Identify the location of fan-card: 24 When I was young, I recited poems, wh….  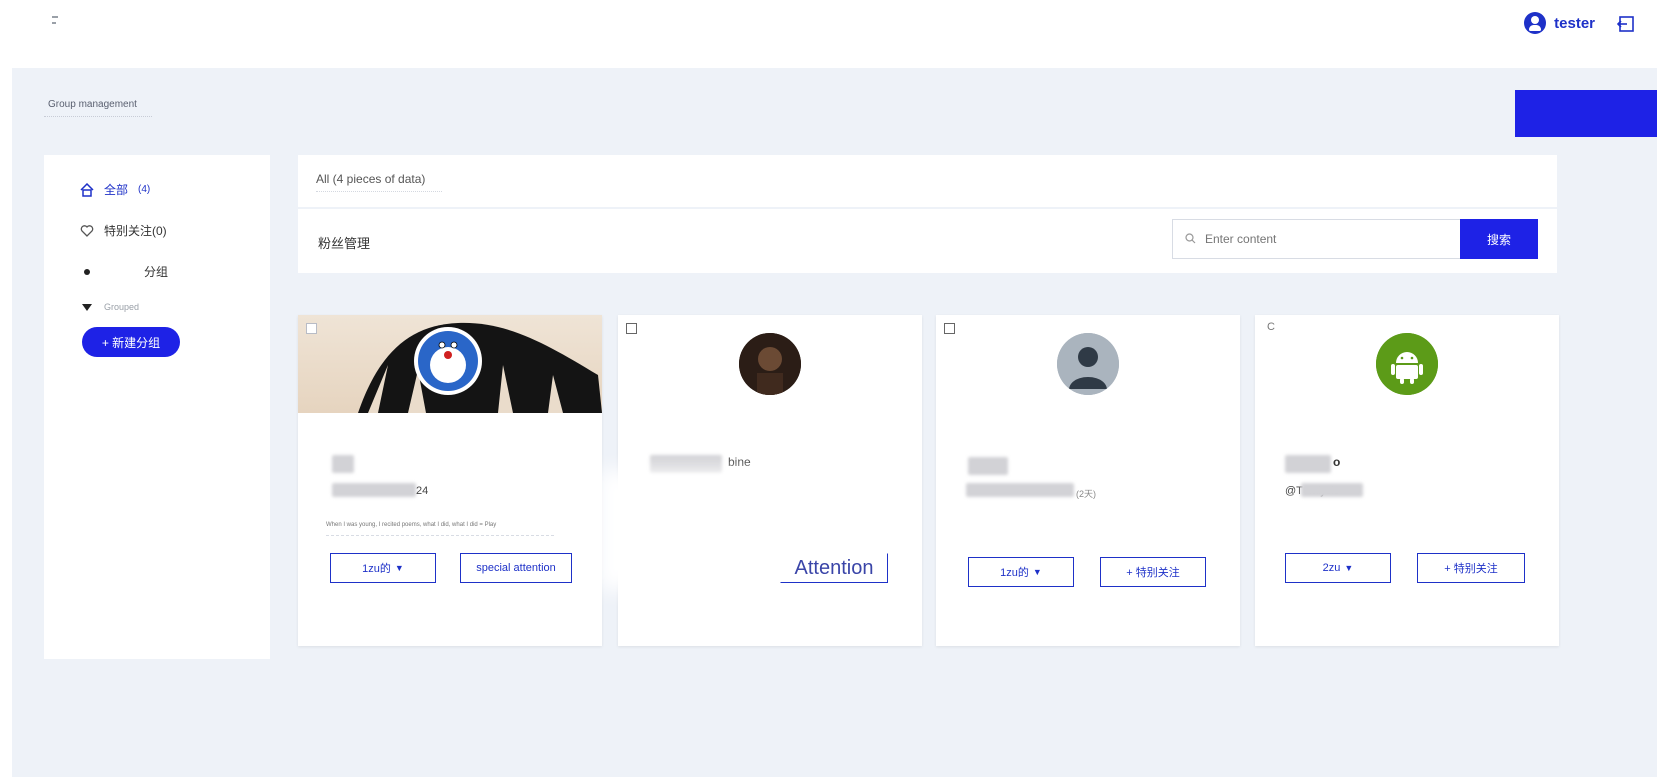
(450, 480).